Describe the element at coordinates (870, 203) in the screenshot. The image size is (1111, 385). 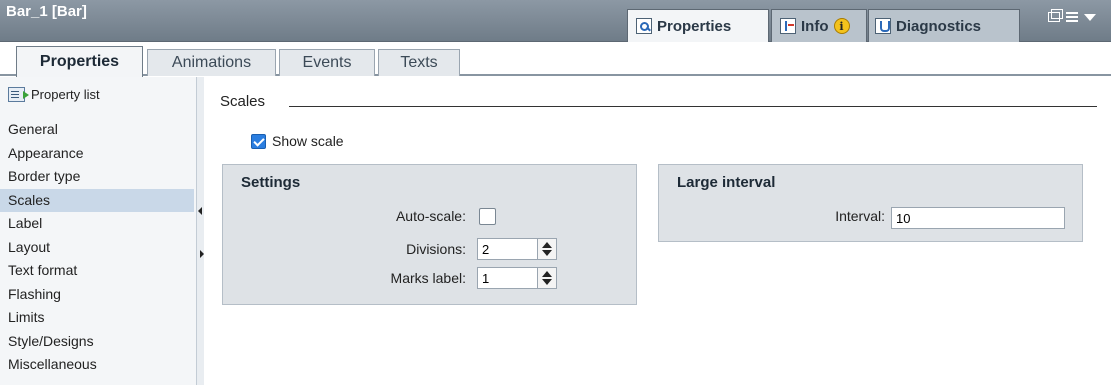
I see `large-interval-group: Large interval Interval:` at that location.